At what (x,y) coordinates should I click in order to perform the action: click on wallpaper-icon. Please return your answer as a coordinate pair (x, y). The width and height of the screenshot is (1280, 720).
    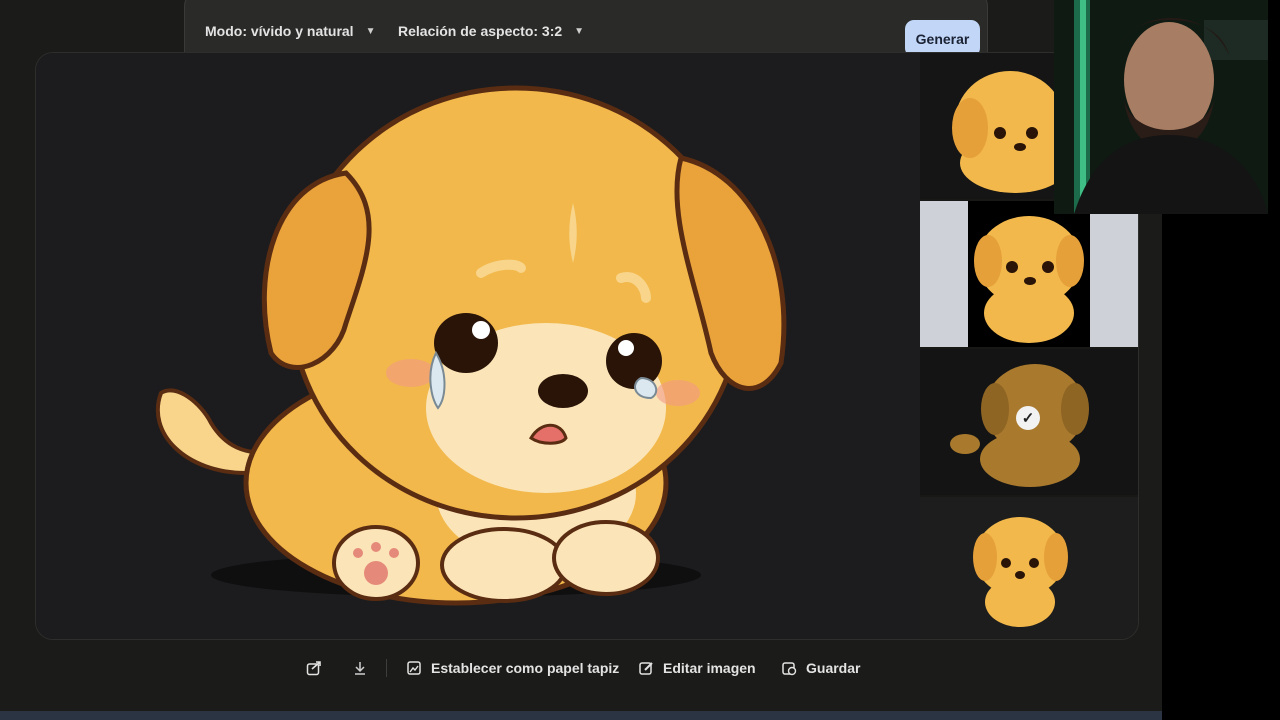
    Looking at the image, I should click on (414, 668).